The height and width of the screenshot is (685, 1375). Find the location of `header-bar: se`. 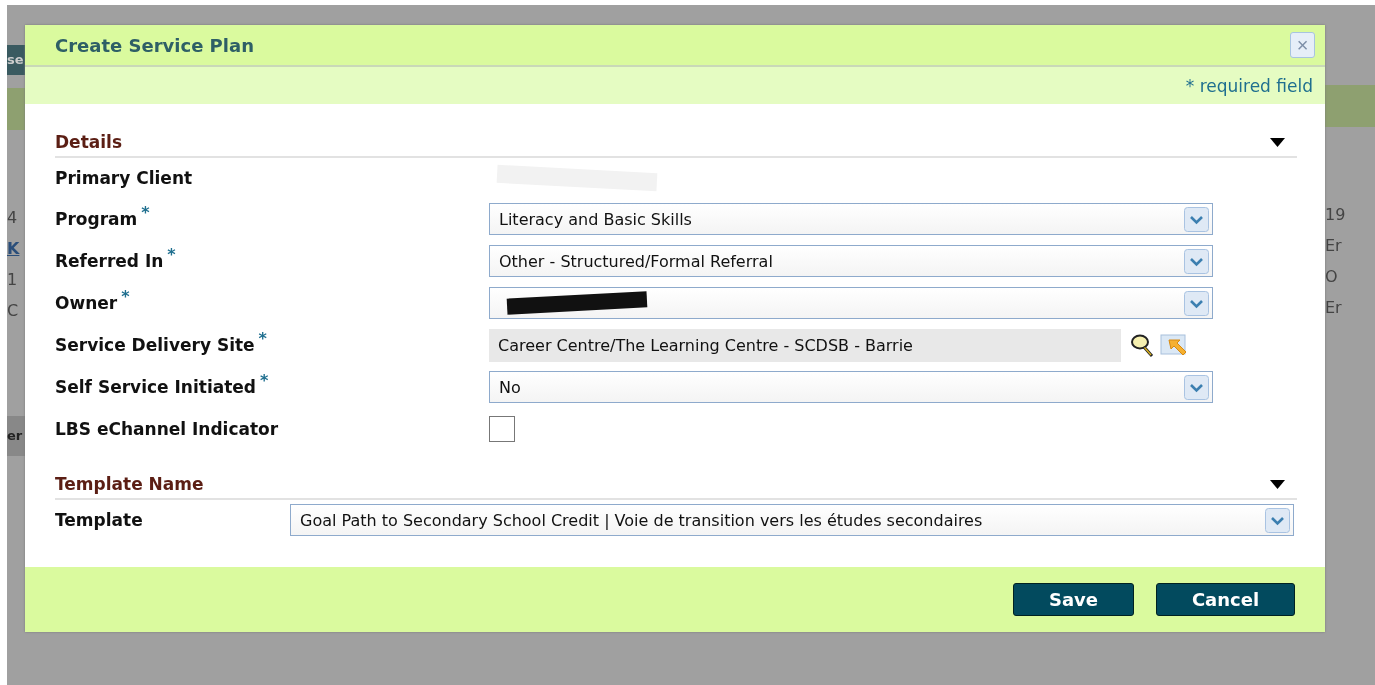

header-bar: se is located at coordinates (17, 60).